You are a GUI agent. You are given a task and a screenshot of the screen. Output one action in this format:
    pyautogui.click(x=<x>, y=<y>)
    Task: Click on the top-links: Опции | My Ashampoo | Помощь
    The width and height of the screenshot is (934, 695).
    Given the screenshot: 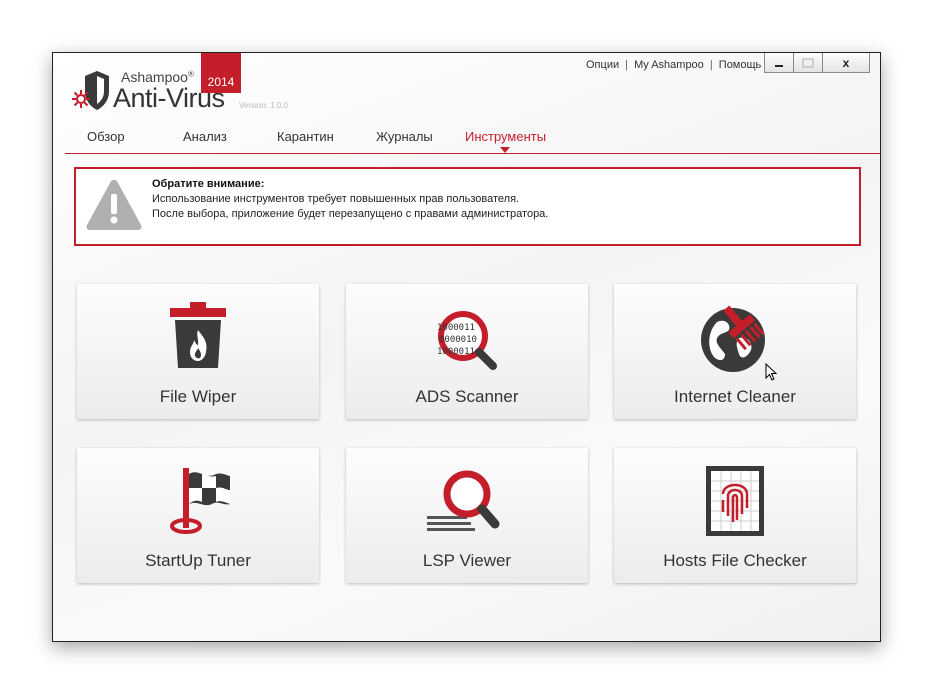 What is the action you would take?
    pyautogui.click(x=673, y=65)
    